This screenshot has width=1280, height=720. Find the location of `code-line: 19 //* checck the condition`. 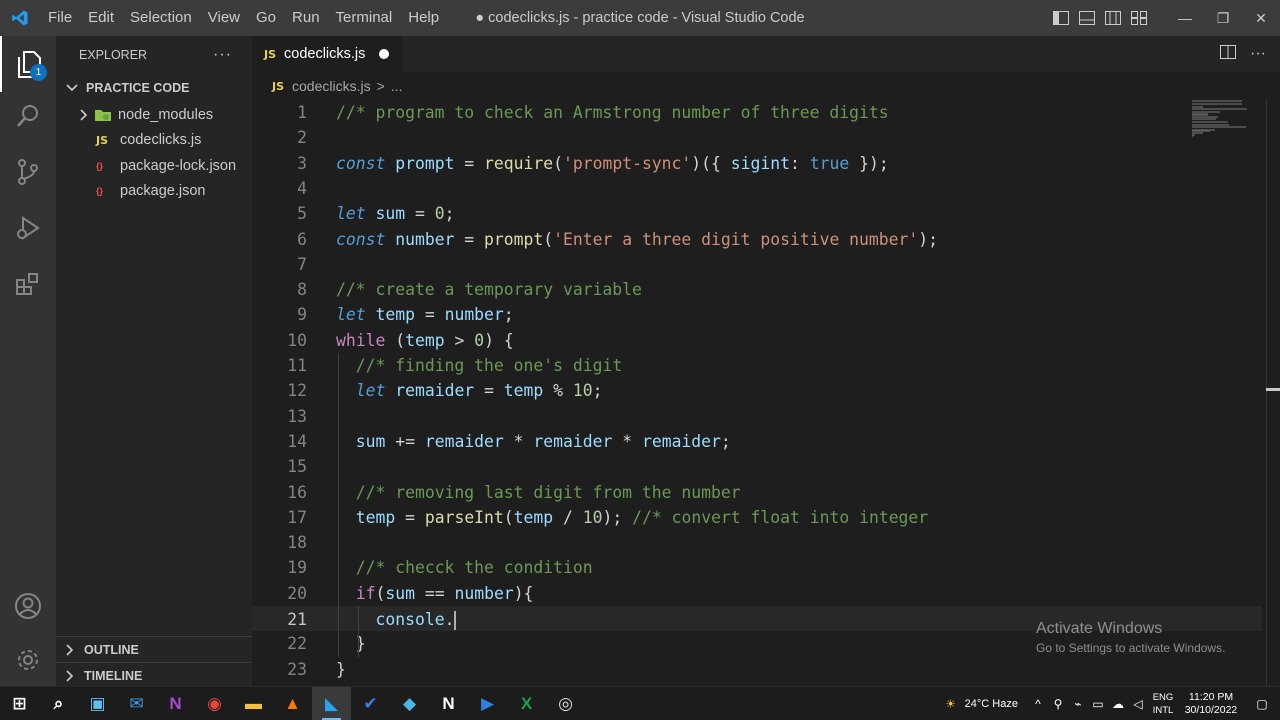

code-line: 19 //* checck the condition is located at coordinates (757, 567).